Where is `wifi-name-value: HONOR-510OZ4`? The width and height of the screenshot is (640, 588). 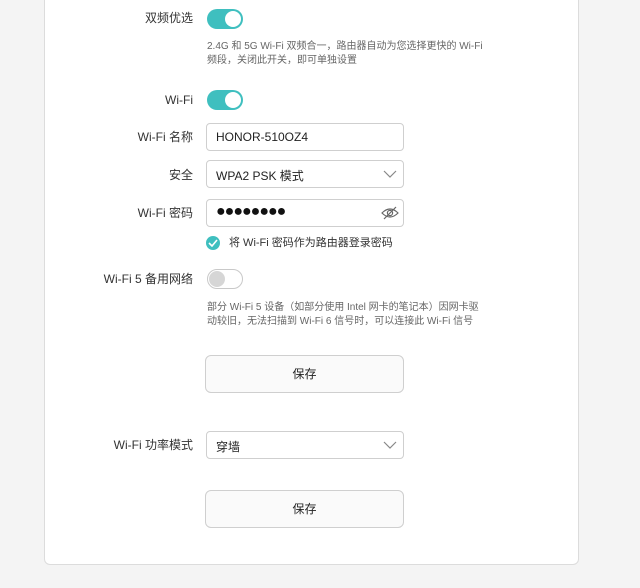 wifi-name-value: HONOR-510OZ4 is located at coordinates (262, 137).